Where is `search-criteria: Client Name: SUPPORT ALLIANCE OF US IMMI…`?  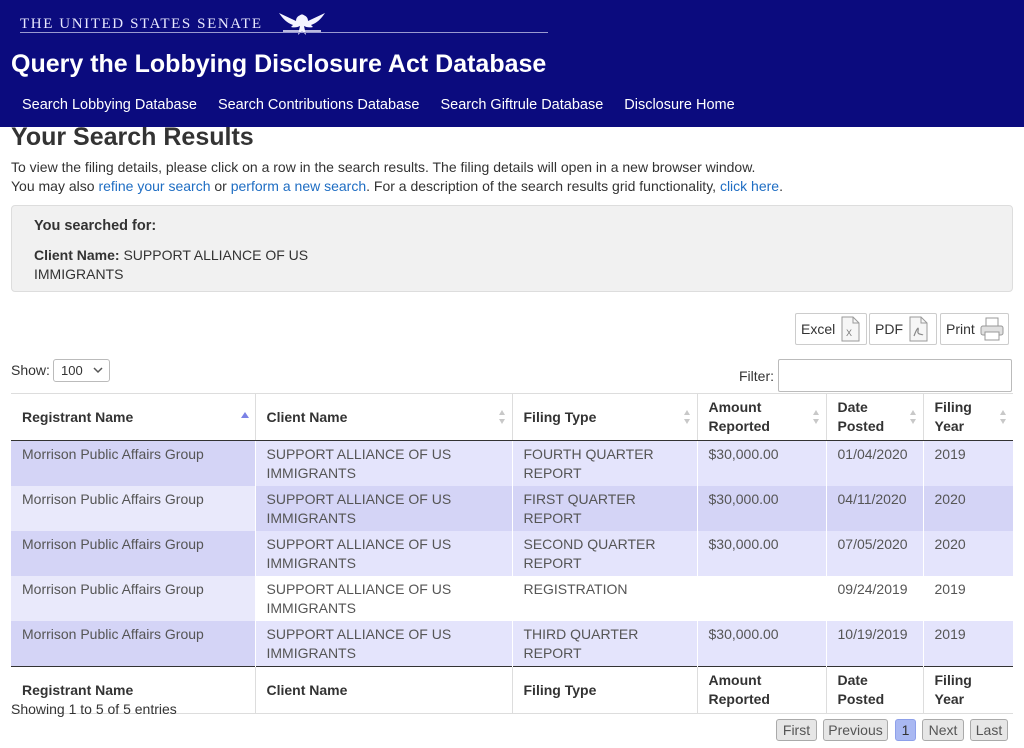 search-criteria: Client Name: SUPPORT ALLIANCE OF US IMMI… is located at coordinates (184, 265).